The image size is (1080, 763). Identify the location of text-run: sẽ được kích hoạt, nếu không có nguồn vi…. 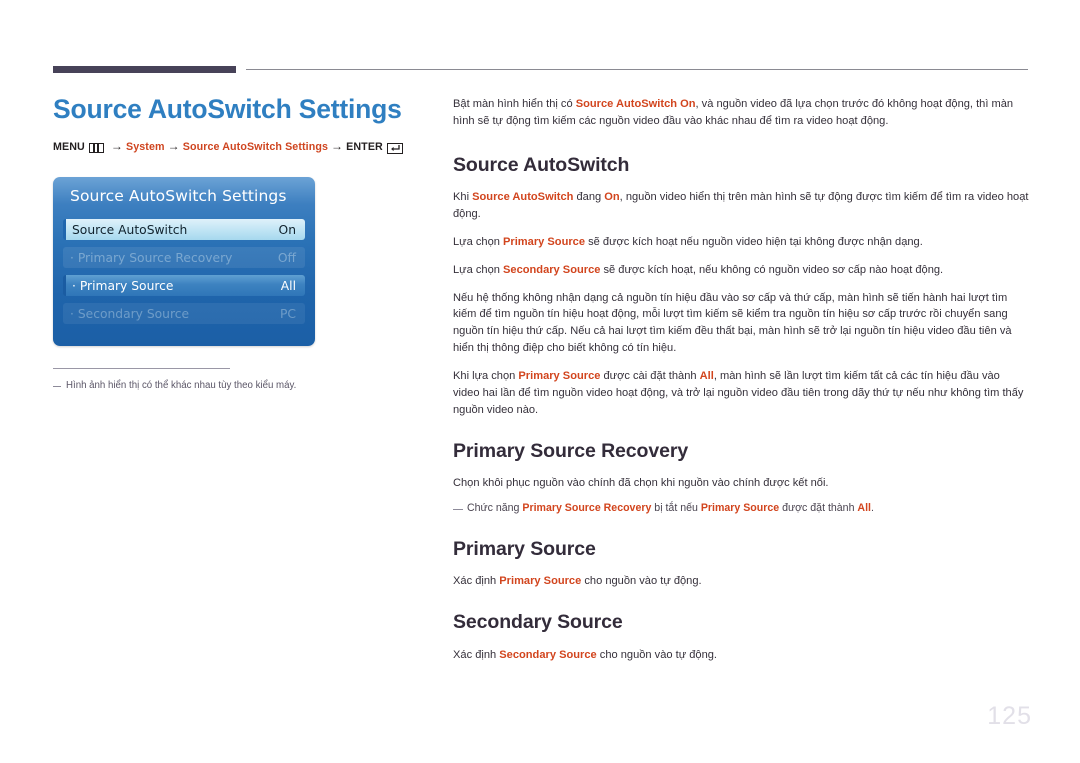
(772, 269).